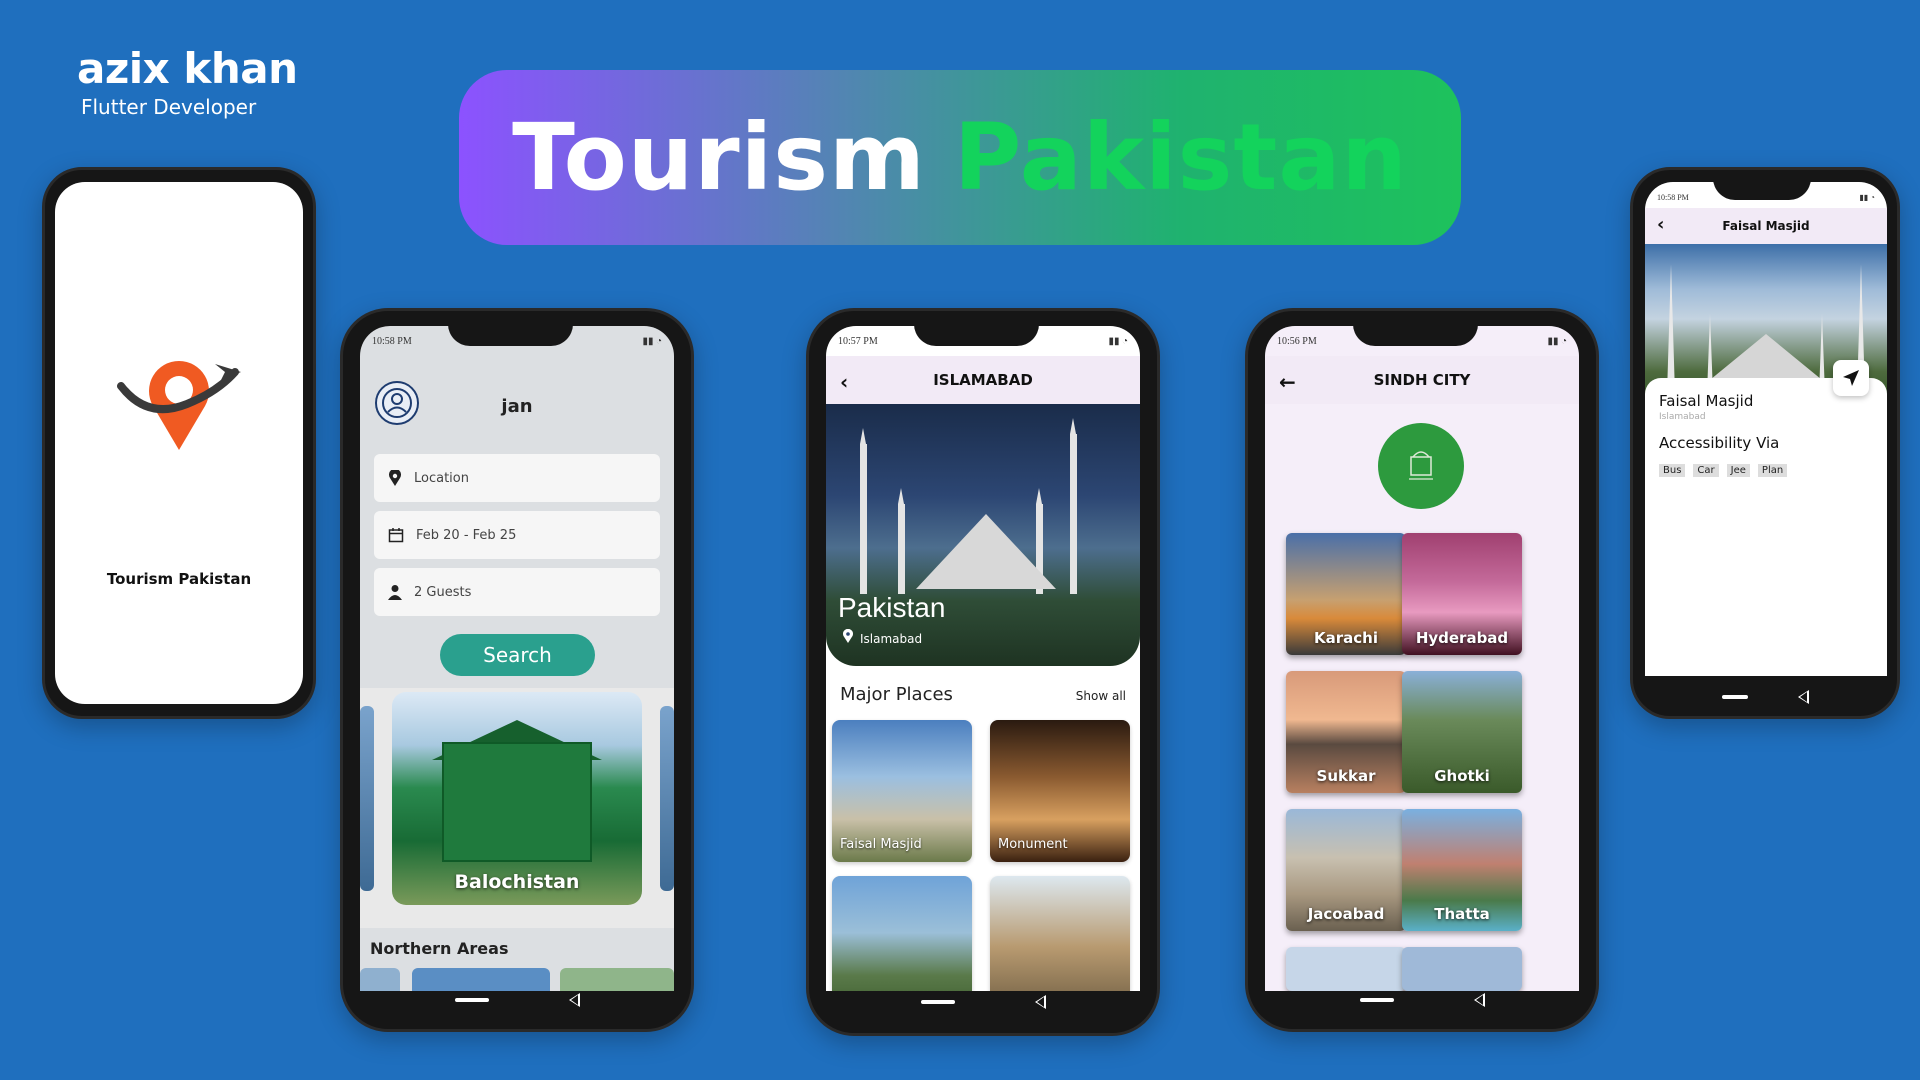 The width and height of the screenshot is (1920, 1080). I want to click on city-card: Karachi, so click(1346, 594).